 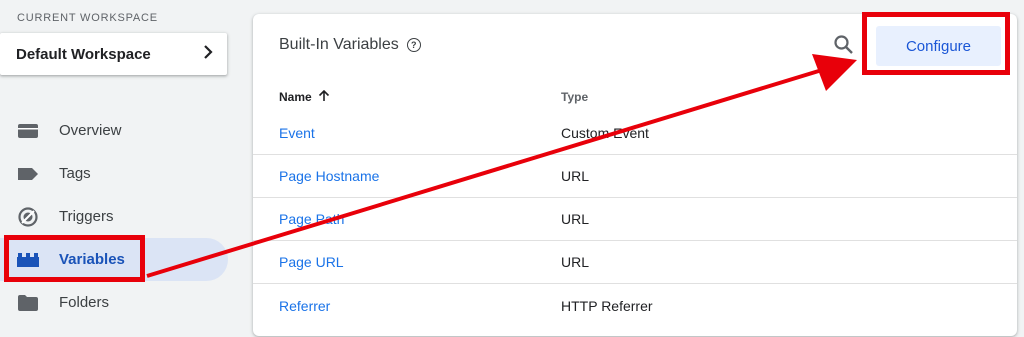 What do you see at coordinates (413, 45) in the screenshot?
I see `help-icon: ?` at bounding box center [413, 45].